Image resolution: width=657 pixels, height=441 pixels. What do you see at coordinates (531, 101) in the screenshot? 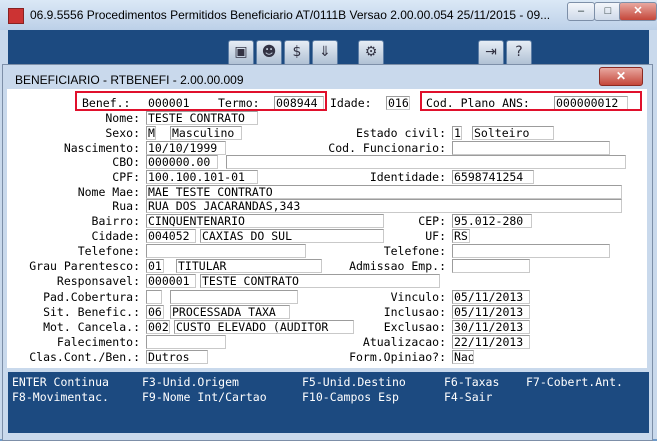
I see `highlight-box-cod-plano` at bounding box center [531, 101].